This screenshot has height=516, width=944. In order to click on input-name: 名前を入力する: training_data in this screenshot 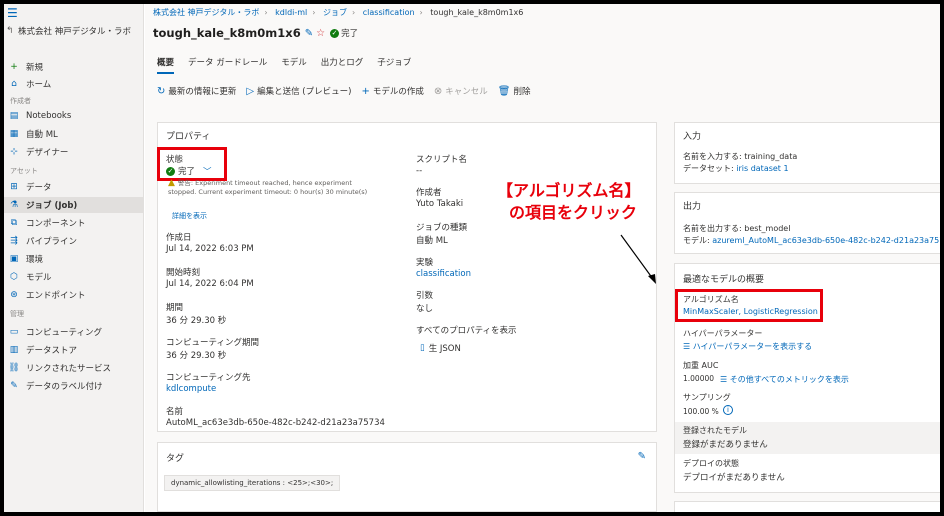, I will do `click(740, 156)`.